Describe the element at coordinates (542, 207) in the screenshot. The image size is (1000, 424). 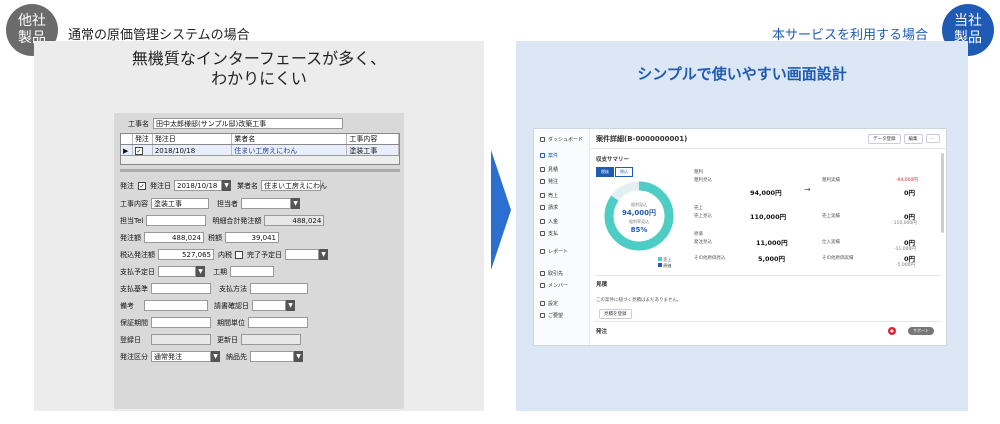
I see `invoice-icon` at that location.